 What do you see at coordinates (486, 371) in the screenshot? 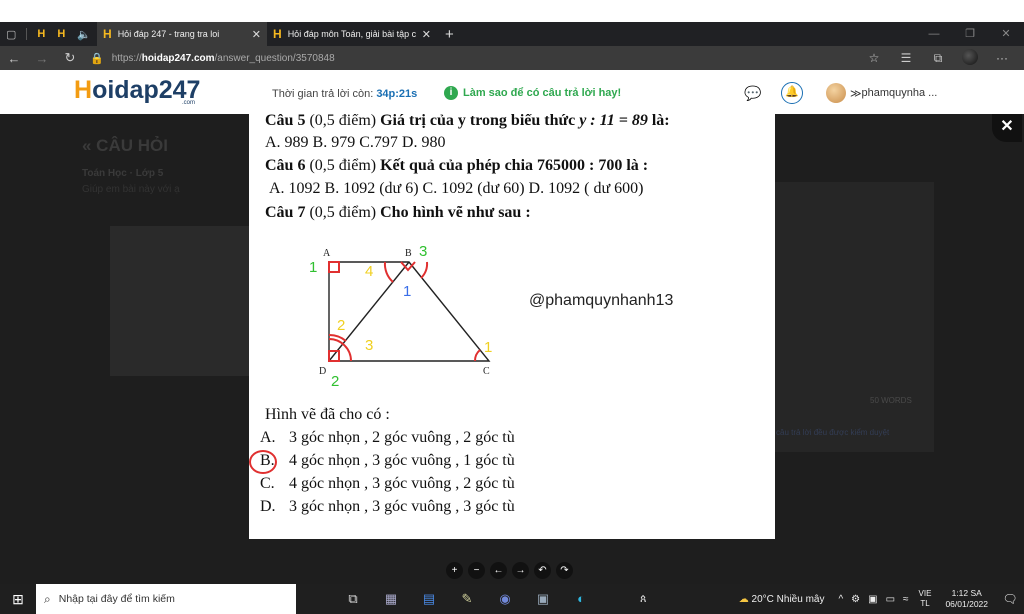
I see `vertex-c: C` at bounding box center [486, 371].